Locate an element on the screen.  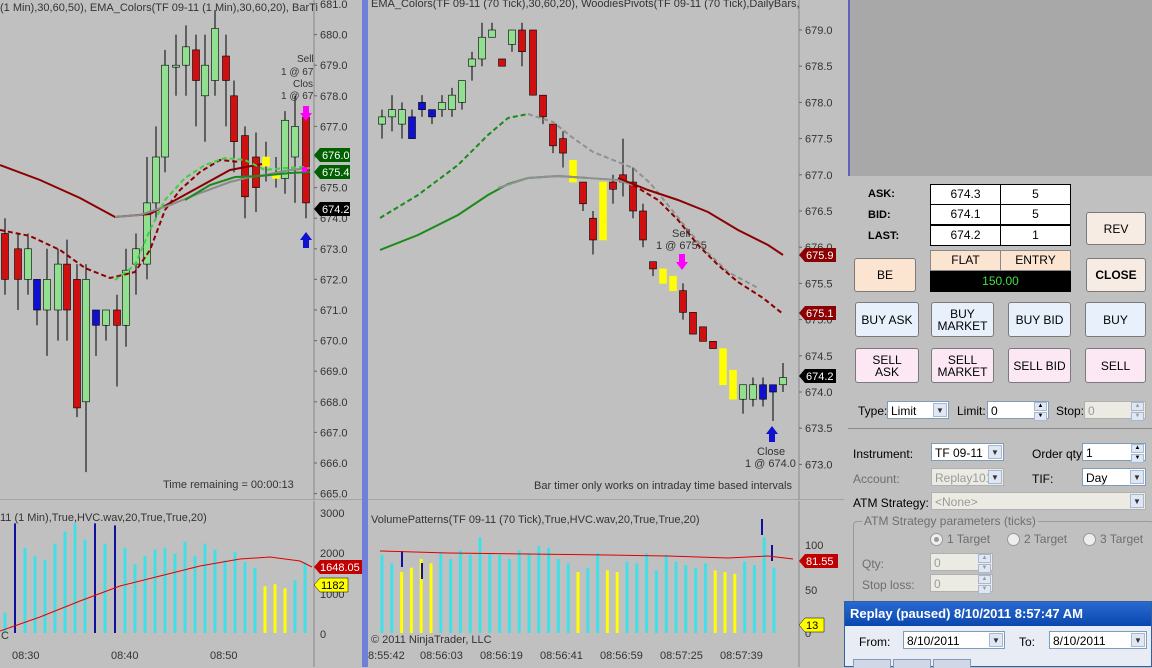
copyright: © 2011 NinjaTrader, LLC is located at coordinates (431, 640).